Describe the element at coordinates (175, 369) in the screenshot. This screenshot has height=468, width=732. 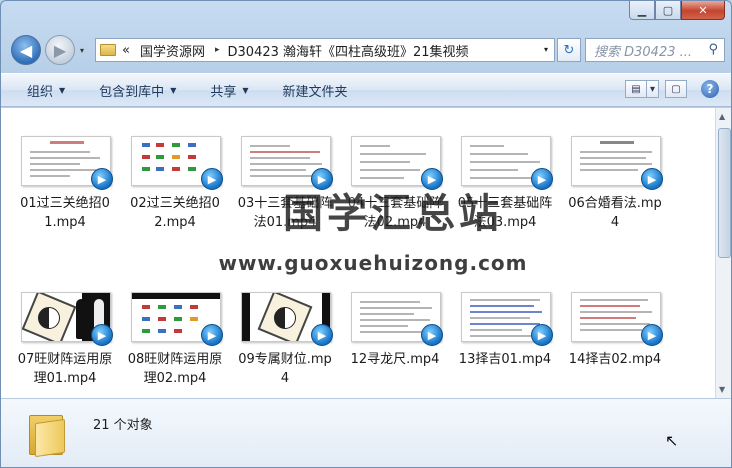
I see `file-name: 08旺财阵运用原理02.mp4` at that location.